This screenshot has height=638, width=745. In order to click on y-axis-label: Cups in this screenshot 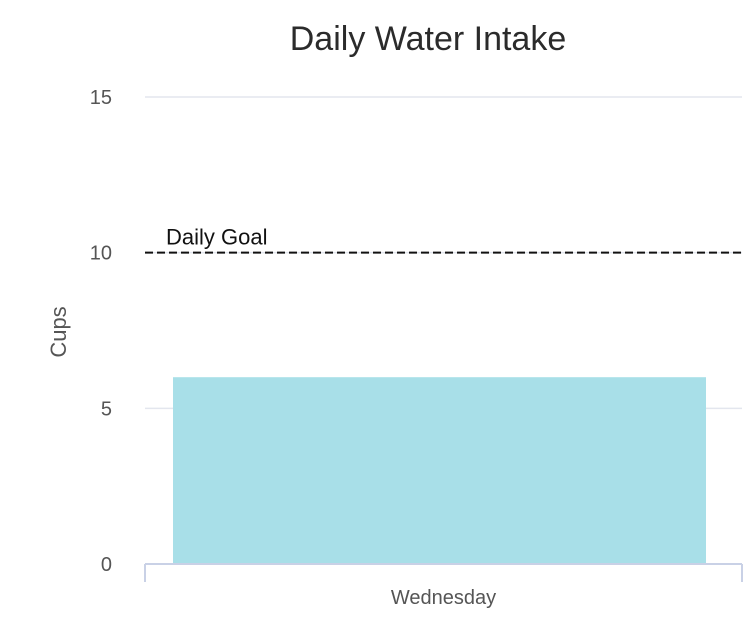, I will do `click(58, 331)`.